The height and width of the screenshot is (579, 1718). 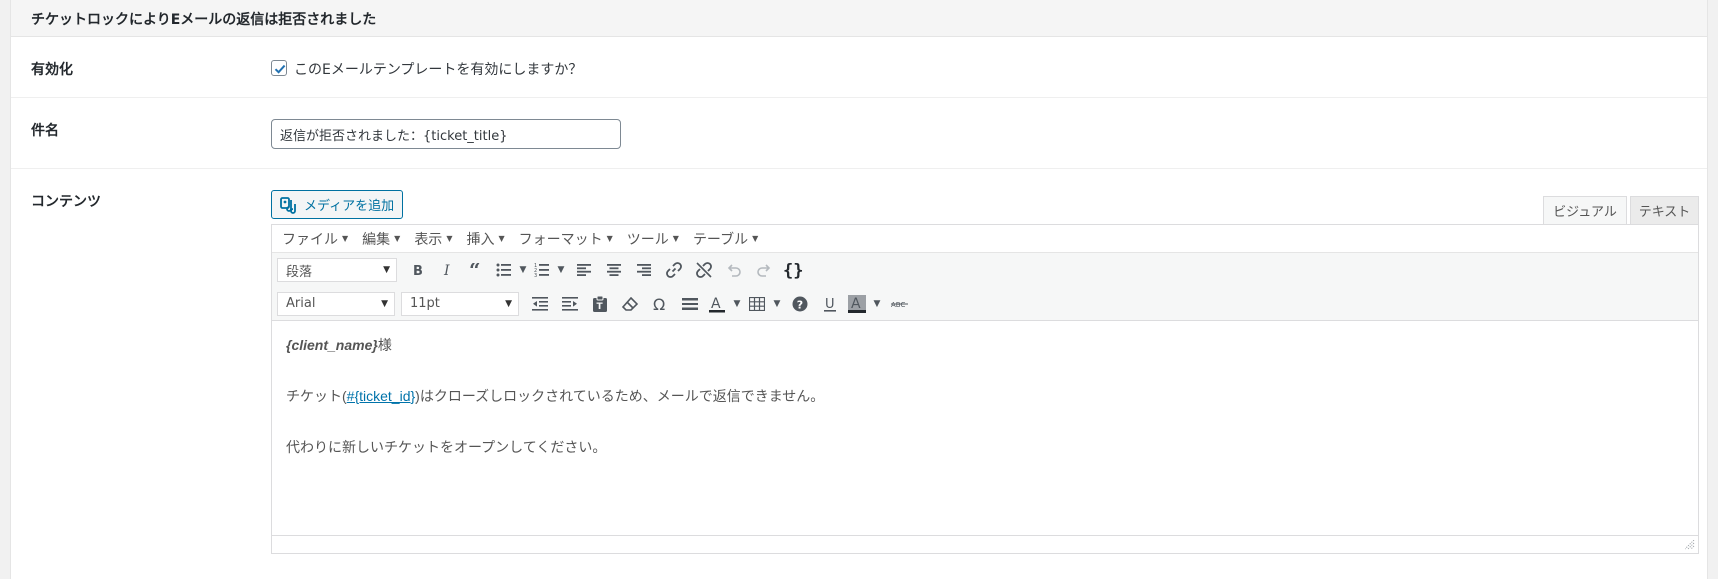 I want to click on tab-visual: ビジュアル, so click(x=1585, y=210).